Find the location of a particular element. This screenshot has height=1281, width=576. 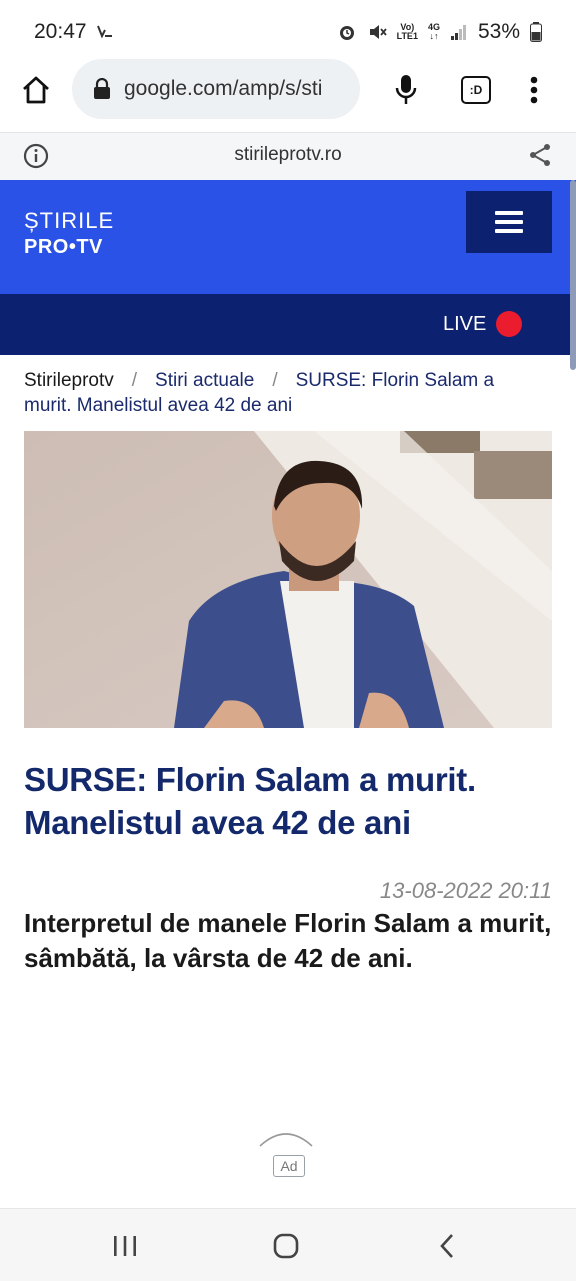

hamburger-menu-button is located at coordinates (509, 222).